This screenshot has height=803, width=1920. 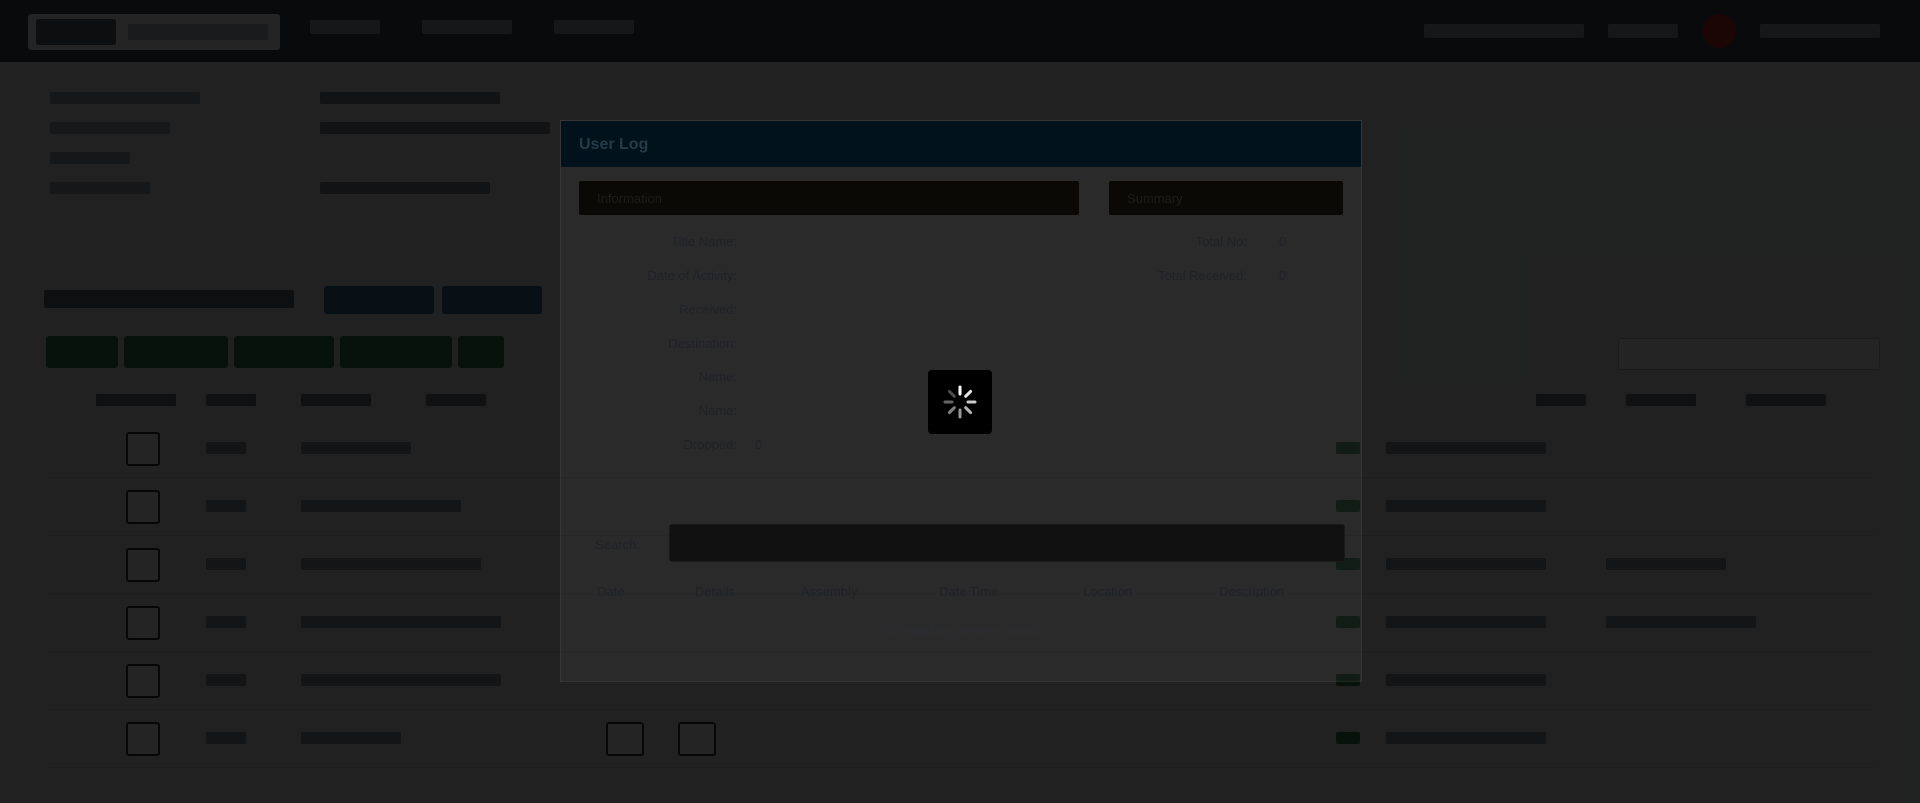 What do you see at coordinates (617, 544) in the screenshot?
I see `search-label: Search:` at bounding box center [617, 544].